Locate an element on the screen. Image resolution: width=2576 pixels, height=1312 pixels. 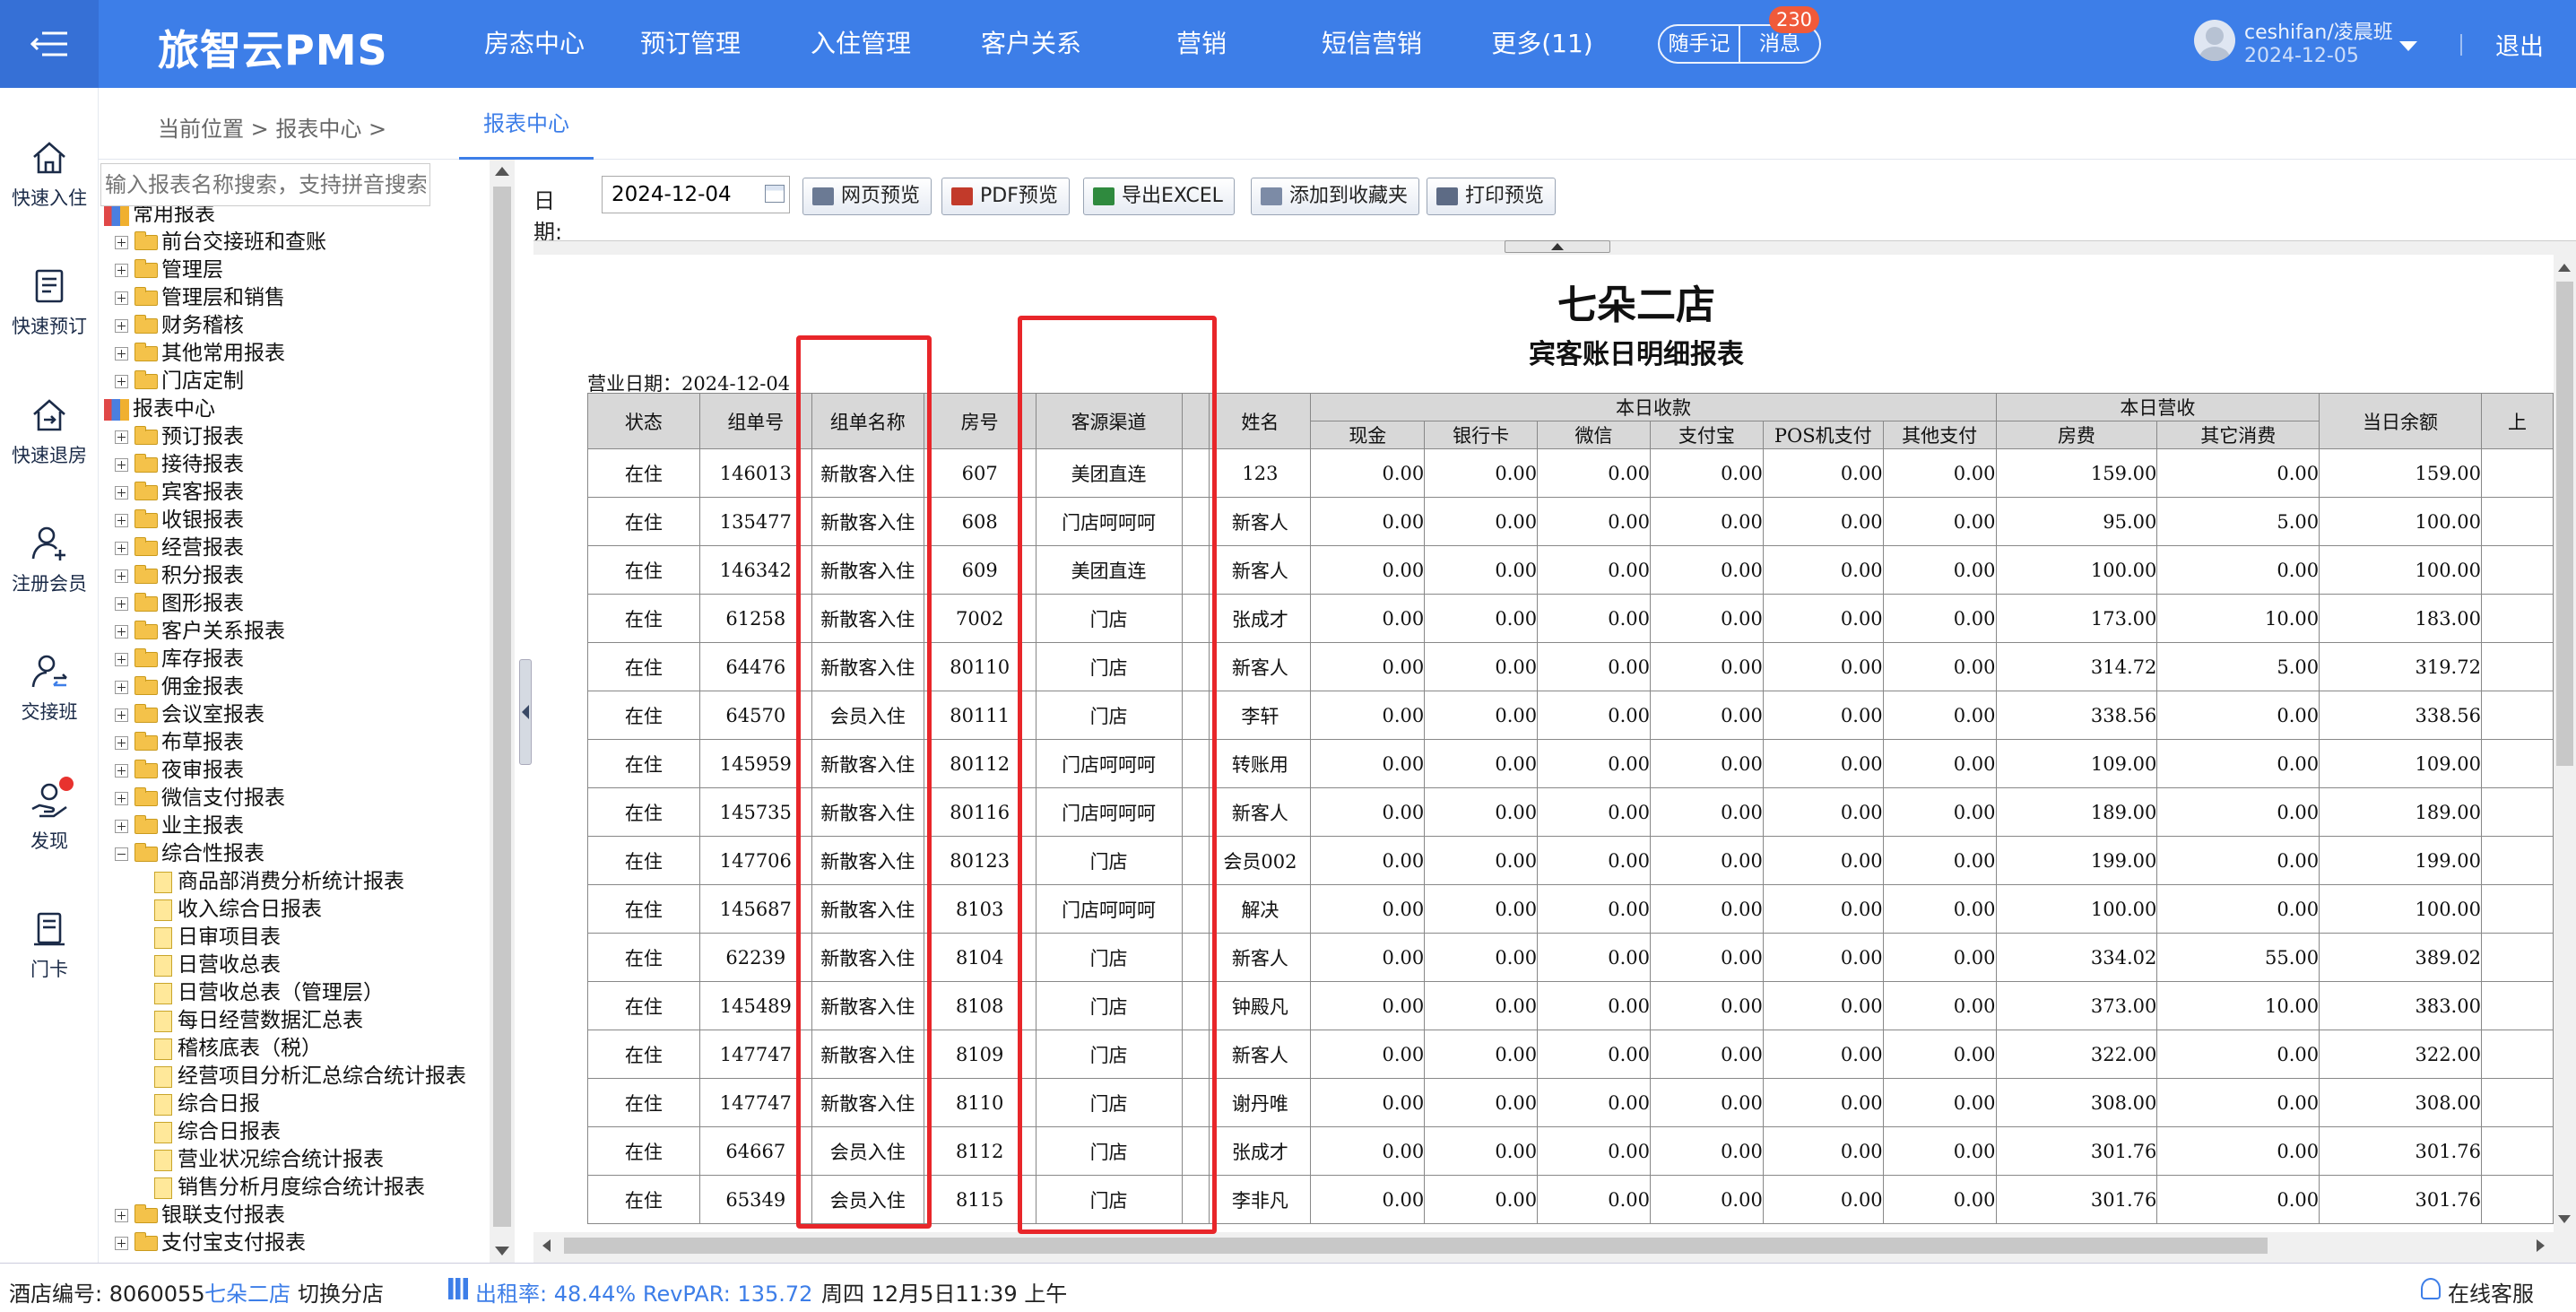
viewer-collapse-grip is located at coordinates (1557, 246).